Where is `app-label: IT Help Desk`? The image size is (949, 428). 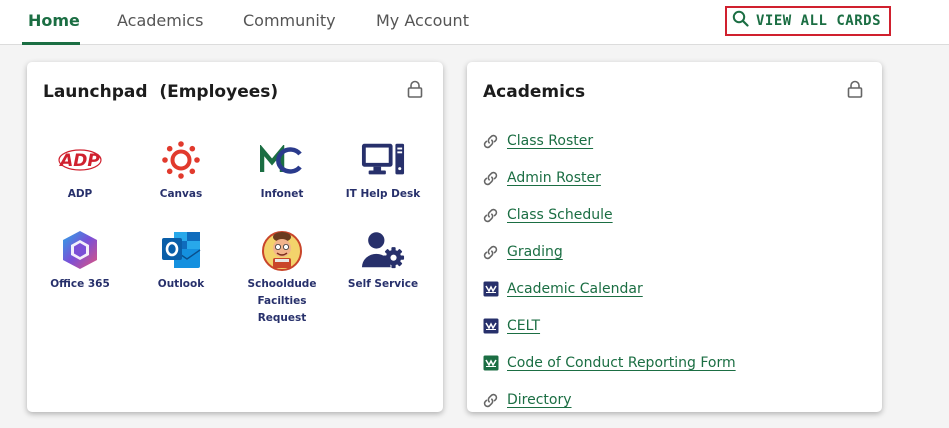
app-label: IT Help Desk is located at coordinates (383, 194).